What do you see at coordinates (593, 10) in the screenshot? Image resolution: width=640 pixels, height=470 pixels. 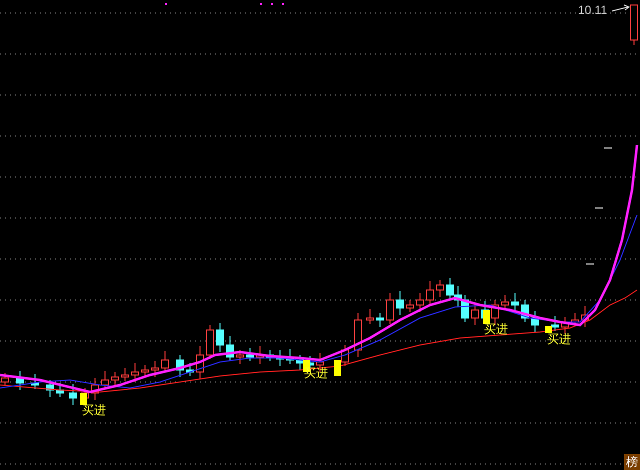 I see `price-label: 10.11` at bounding box center [593, 10].